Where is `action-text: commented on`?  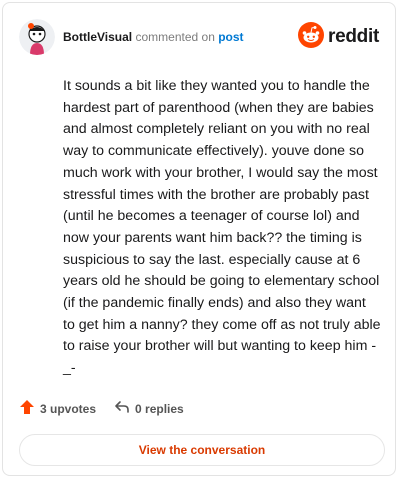 action-text: commented on is located at coordinates (175, 37).